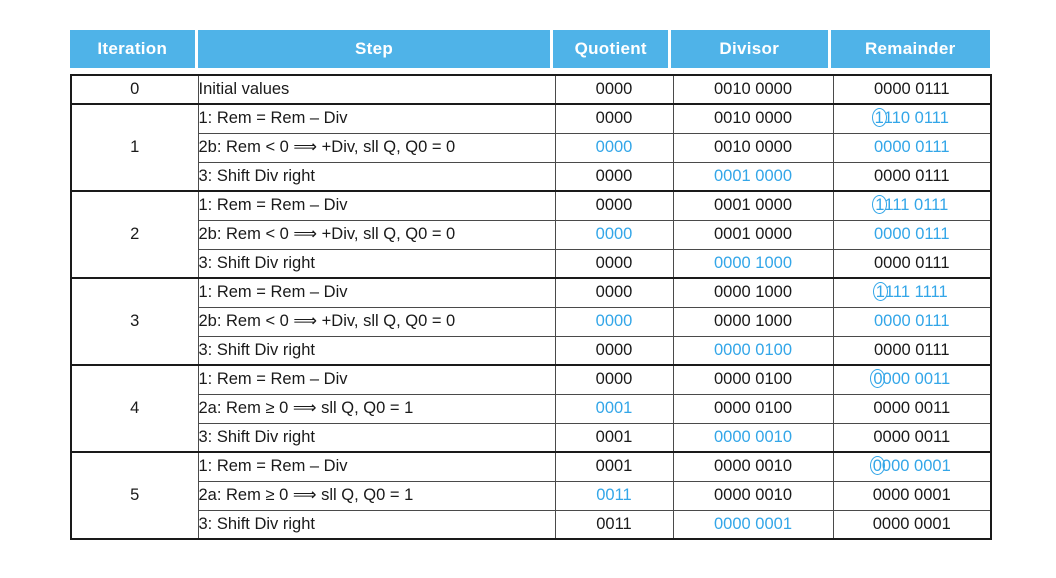  Describe the element at coordinates (134, 321) in the screenshot. I see `cell-iteration: 3` at that location.